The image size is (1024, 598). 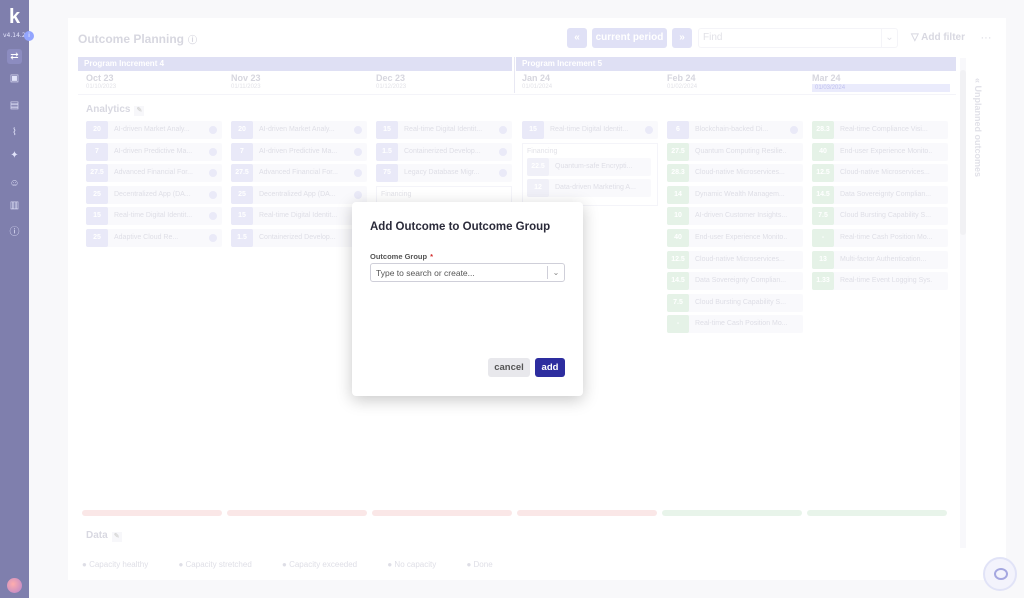 What do you see at coordinates (509, 367) in the screenshot?
I see `cancel-button: cancel` at bounding box center [509, 367].